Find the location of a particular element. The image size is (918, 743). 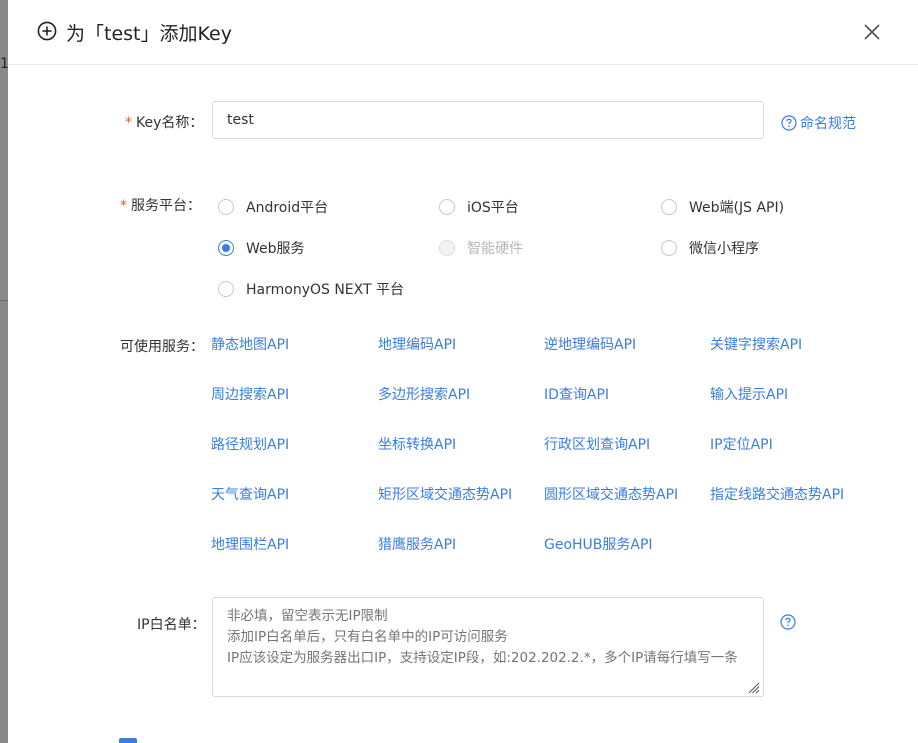

backdrop-divider is located at coordinates (4, 300).